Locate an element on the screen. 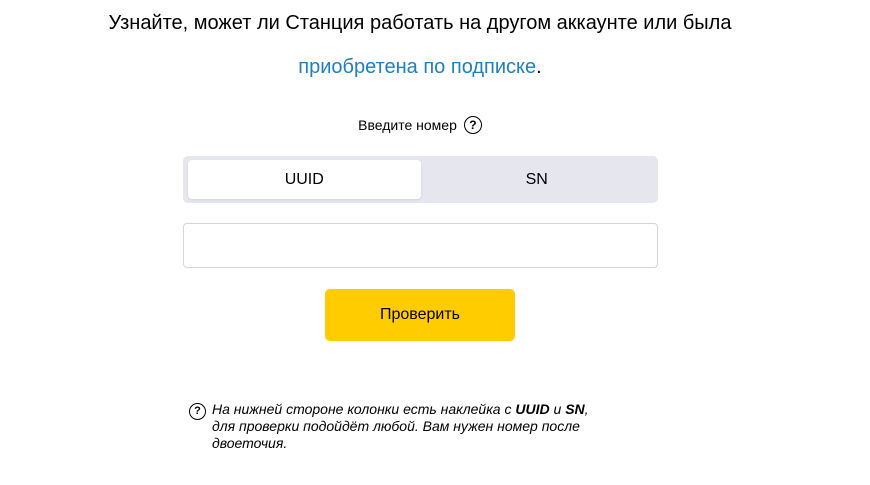  headline-line2: приобретена по подписке. is located at coordinates (420, 67).